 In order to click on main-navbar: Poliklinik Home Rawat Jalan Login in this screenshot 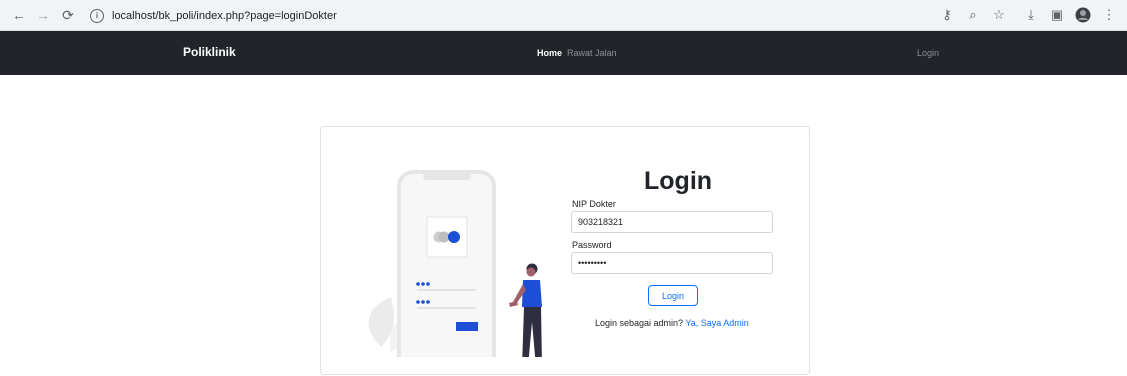, I will do `click(563, 53)`.